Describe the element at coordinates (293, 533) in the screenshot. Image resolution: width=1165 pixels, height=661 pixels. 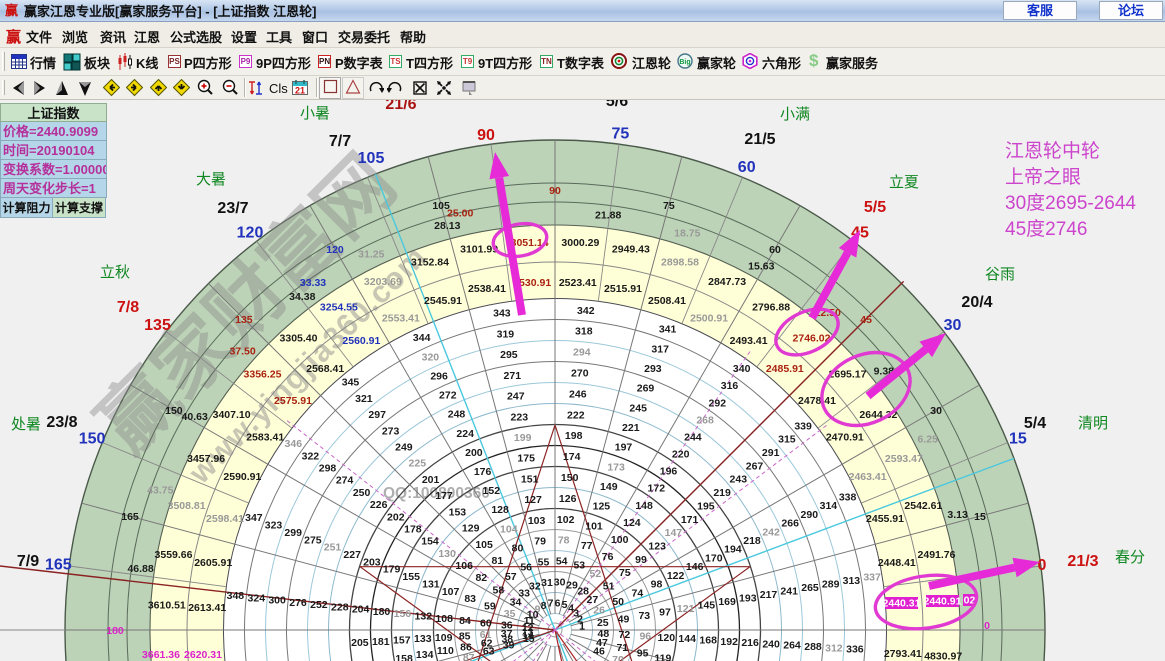
I see `svg-text: 299` at that location.